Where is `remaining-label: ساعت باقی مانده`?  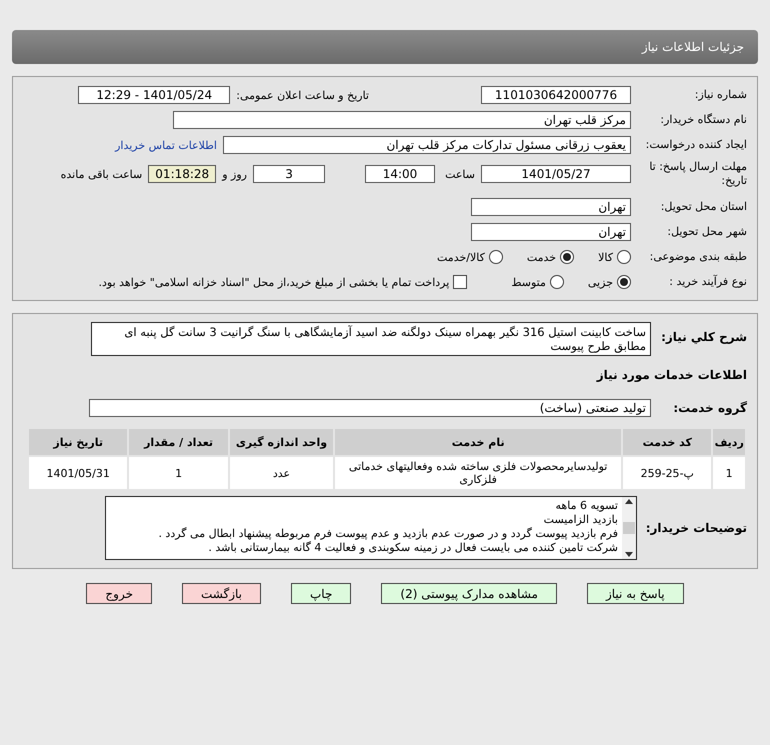 remaining-label: ساعت باقی مانده is located at coordinates (101, 174).